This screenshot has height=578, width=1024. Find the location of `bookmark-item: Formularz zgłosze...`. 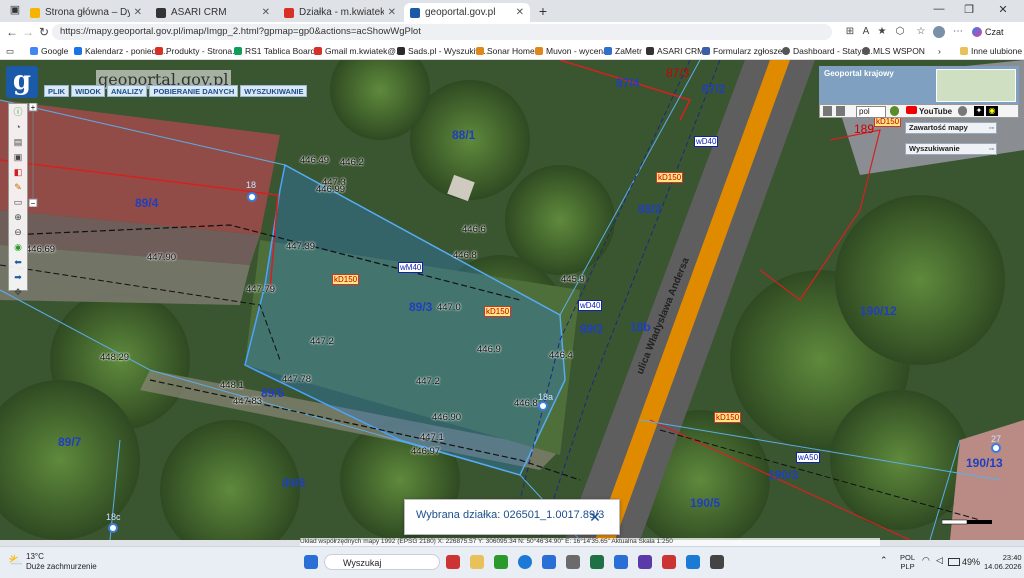

bookmark-item: Formularz zgłosze... is located at coordinates (746, 51).